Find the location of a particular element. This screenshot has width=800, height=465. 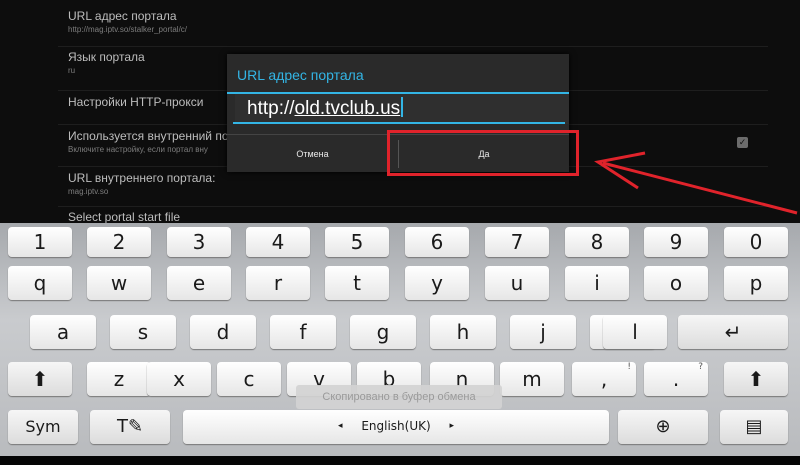

clipboard-key: ▤ is located at coordinates (754, 427).